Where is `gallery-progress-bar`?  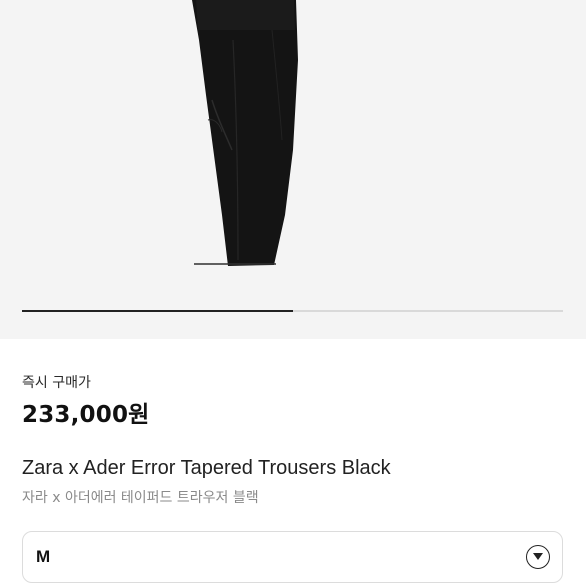
gallery-progress-bar is located at coordinates (292, 311).